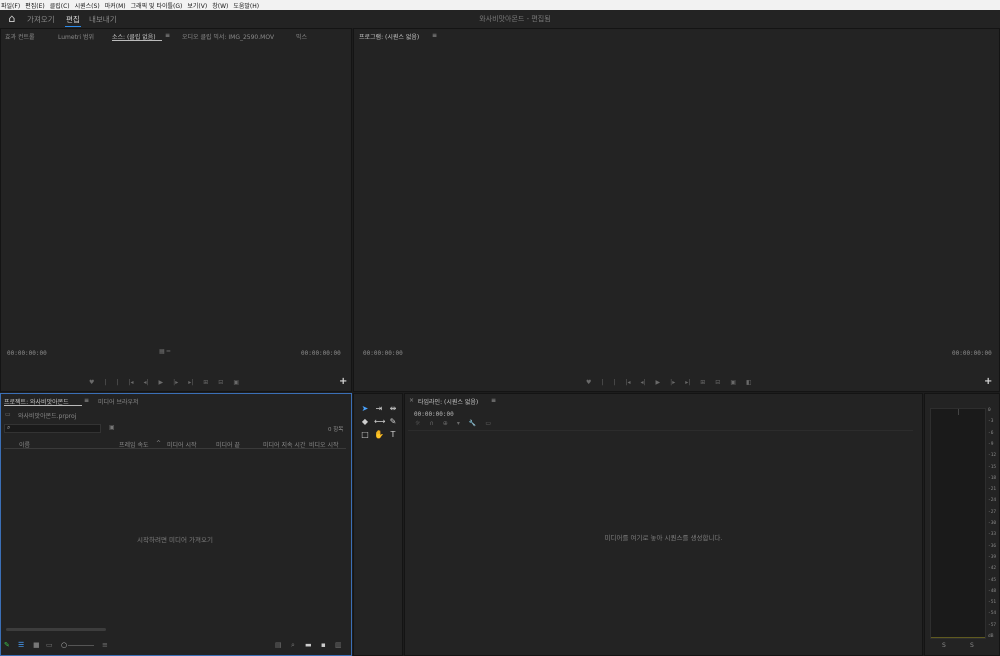 This screenshot has height=656, width=1000. Describe the element at coordinates (76, 36) in the screenshot. I see `tab-lumetri-scopes: Lumetri 범위` at that location.